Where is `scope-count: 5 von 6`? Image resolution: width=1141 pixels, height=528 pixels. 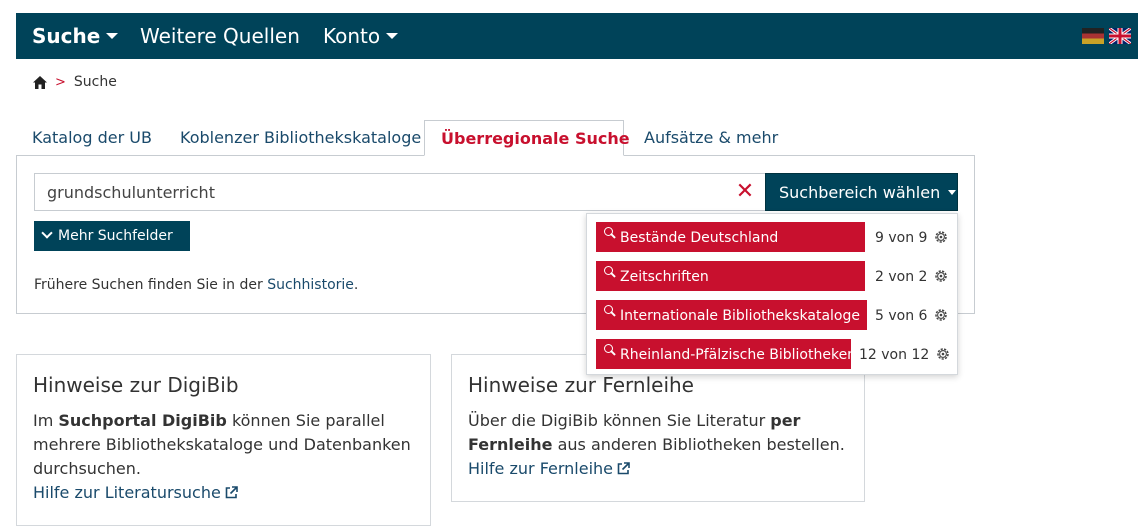
scope-count: 5 von 6 is located at coordinates (911, 315).